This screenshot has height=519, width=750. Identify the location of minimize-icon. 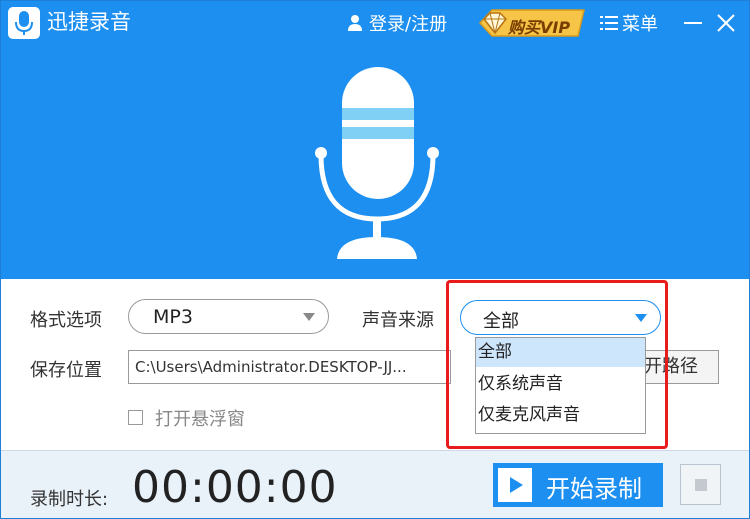
(693, 23).